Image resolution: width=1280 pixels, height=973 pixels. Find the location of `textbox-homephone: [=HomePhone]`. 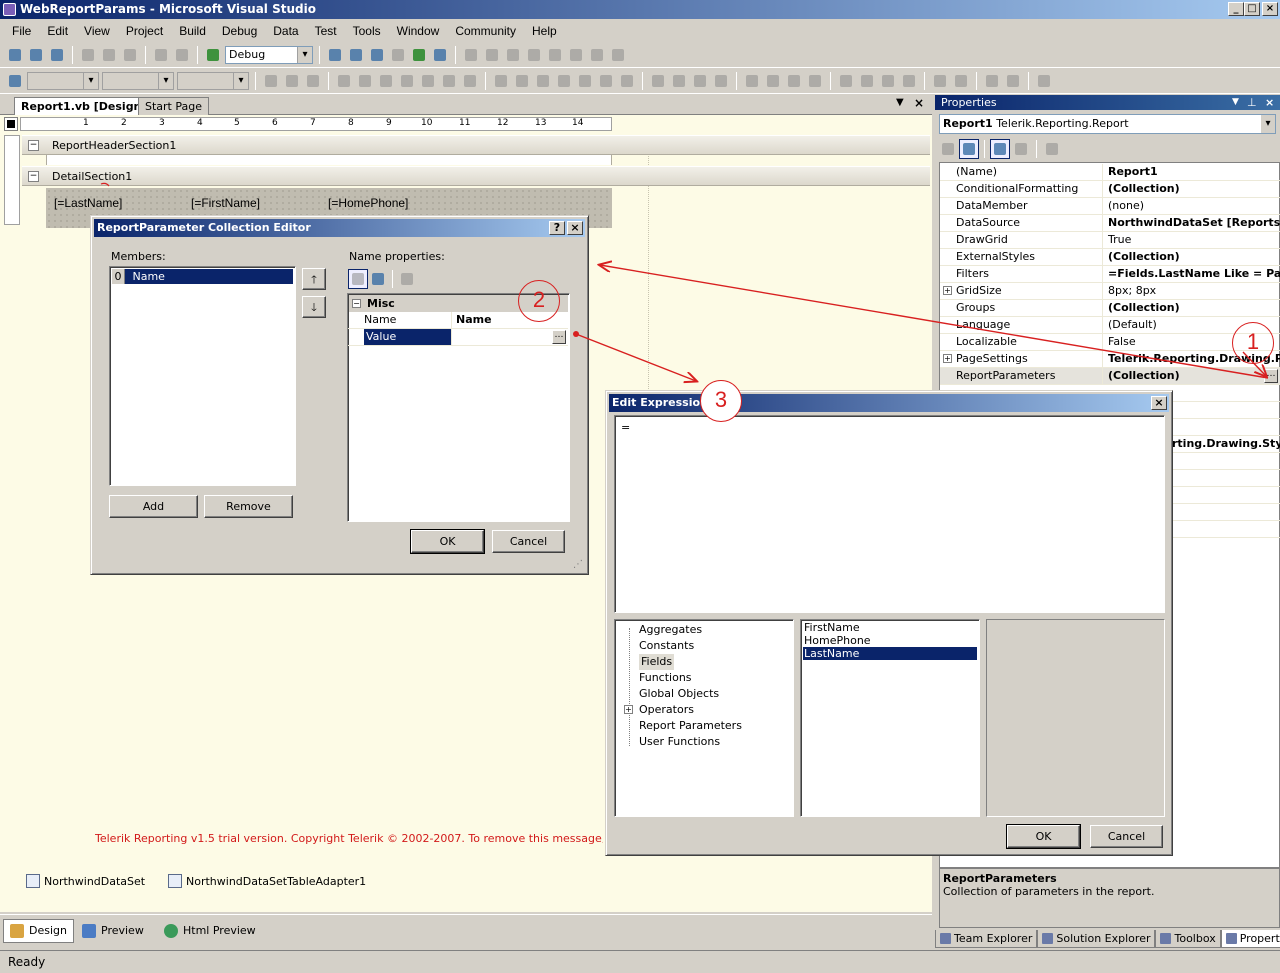

textbox-homephone: [=HomePhone] is located at coordinates (368, 203).